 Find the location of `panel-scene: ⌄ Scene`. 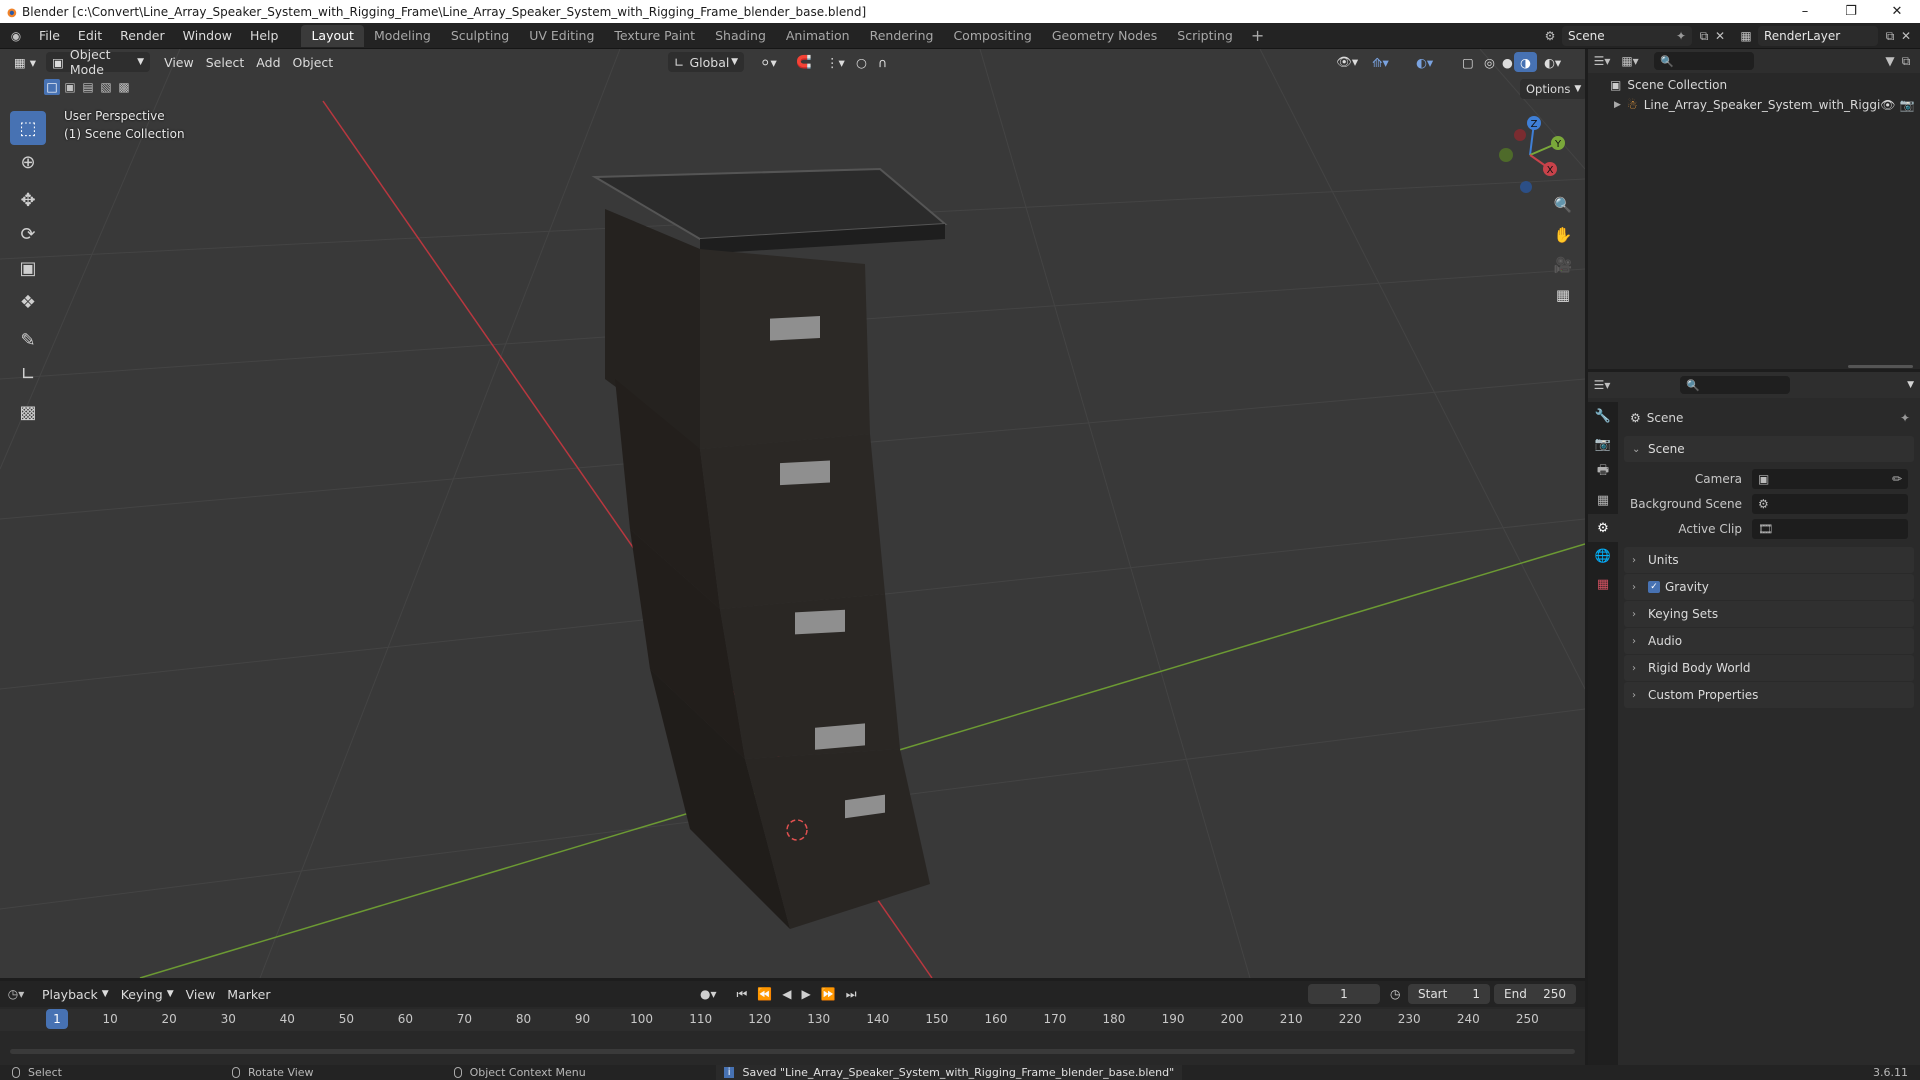

panel-scene: ⌄ Scene is located at coordinates (1769, 449).